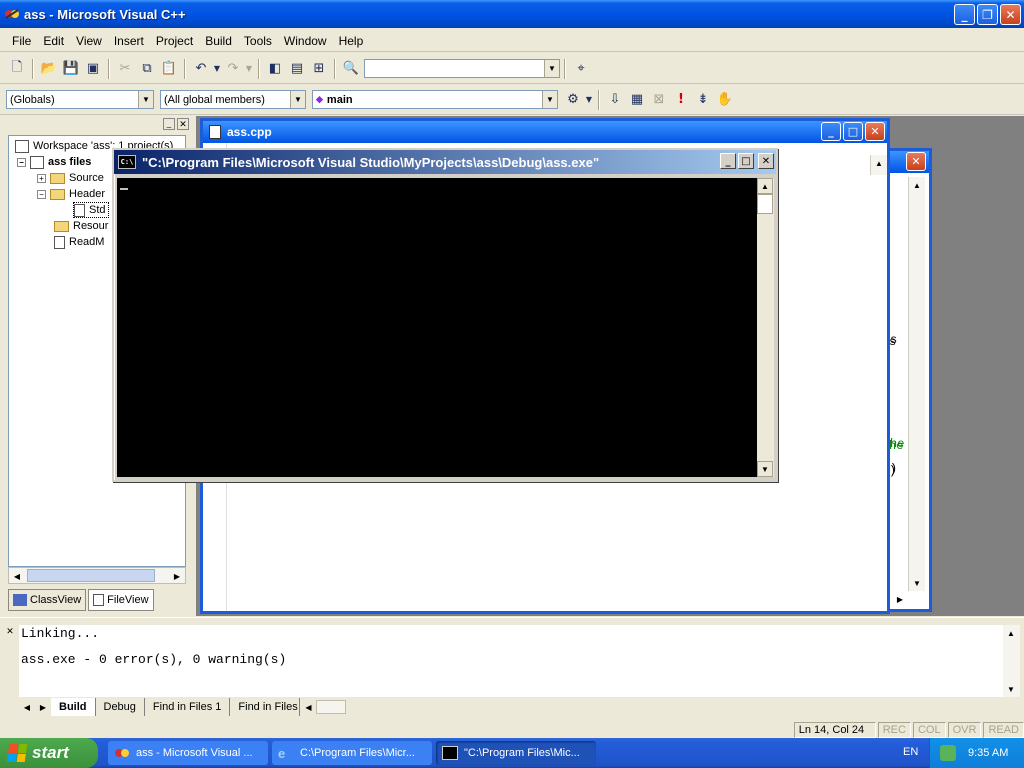 The height and width of the screenshot is (768, 1024). What do you see at coordinates (551, 68) in the screenshot?
I see `find-combo-arrow: ▼` at bounding box center [551, 68].